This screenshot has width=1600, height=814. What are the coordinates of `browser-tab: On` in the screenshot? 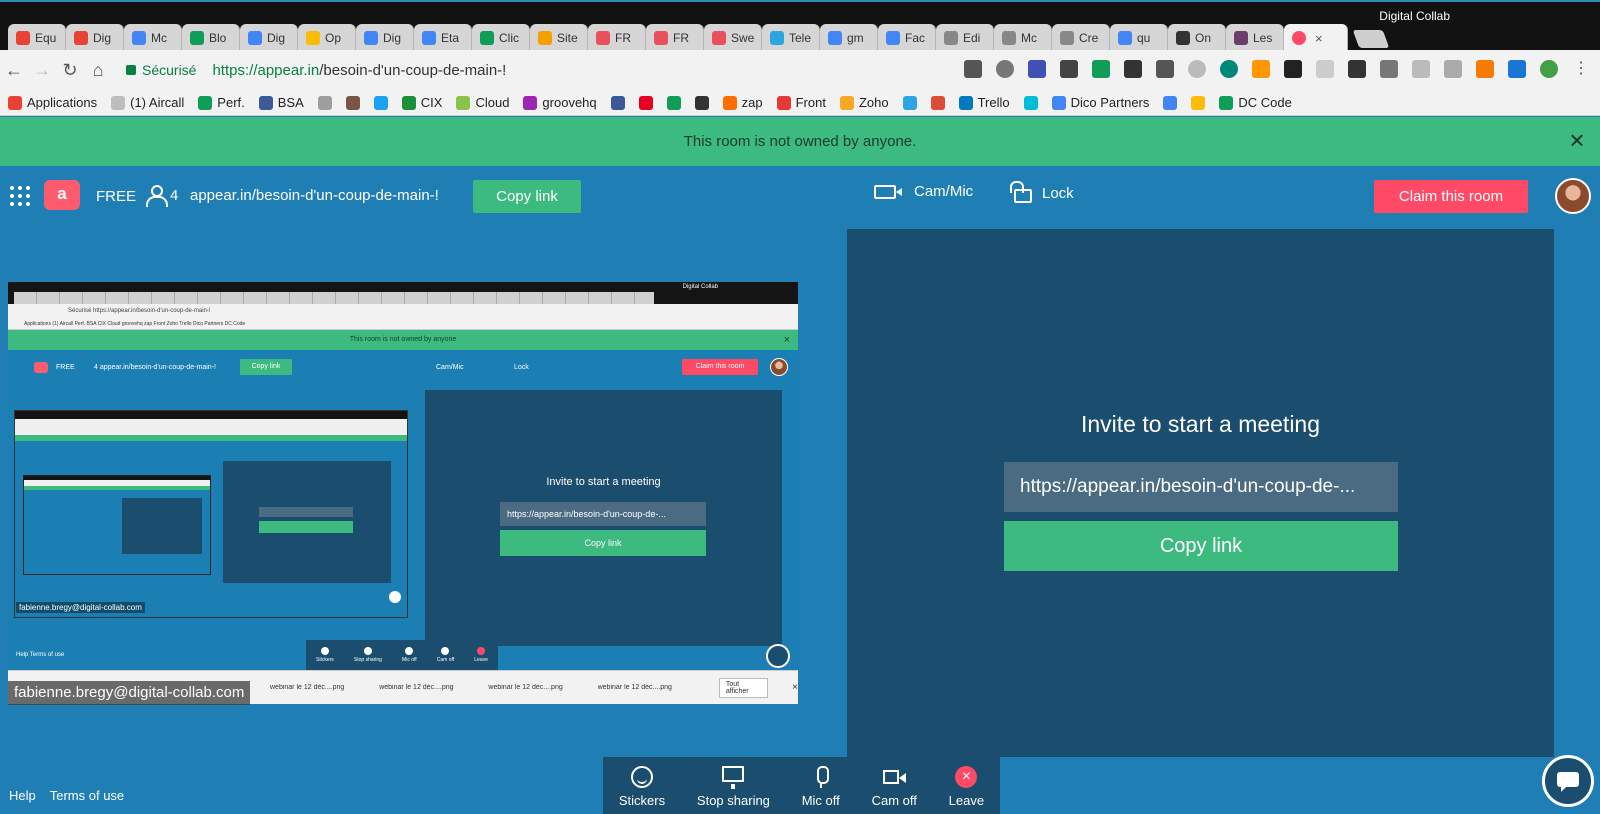 It's located at (1197, 38).